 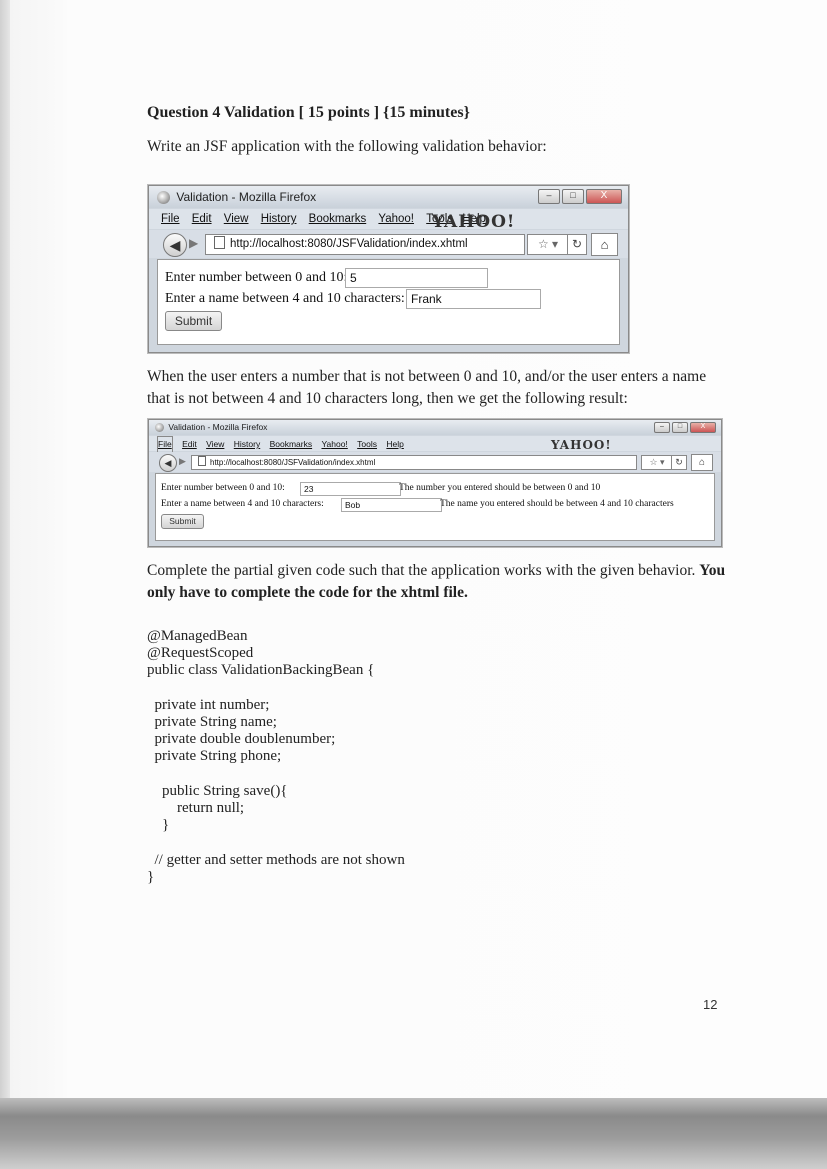 What do you see at coordinates (200, 653) in the screenshot?
I see `code-line: @RequestScoped` at bounding box center [200, 653].